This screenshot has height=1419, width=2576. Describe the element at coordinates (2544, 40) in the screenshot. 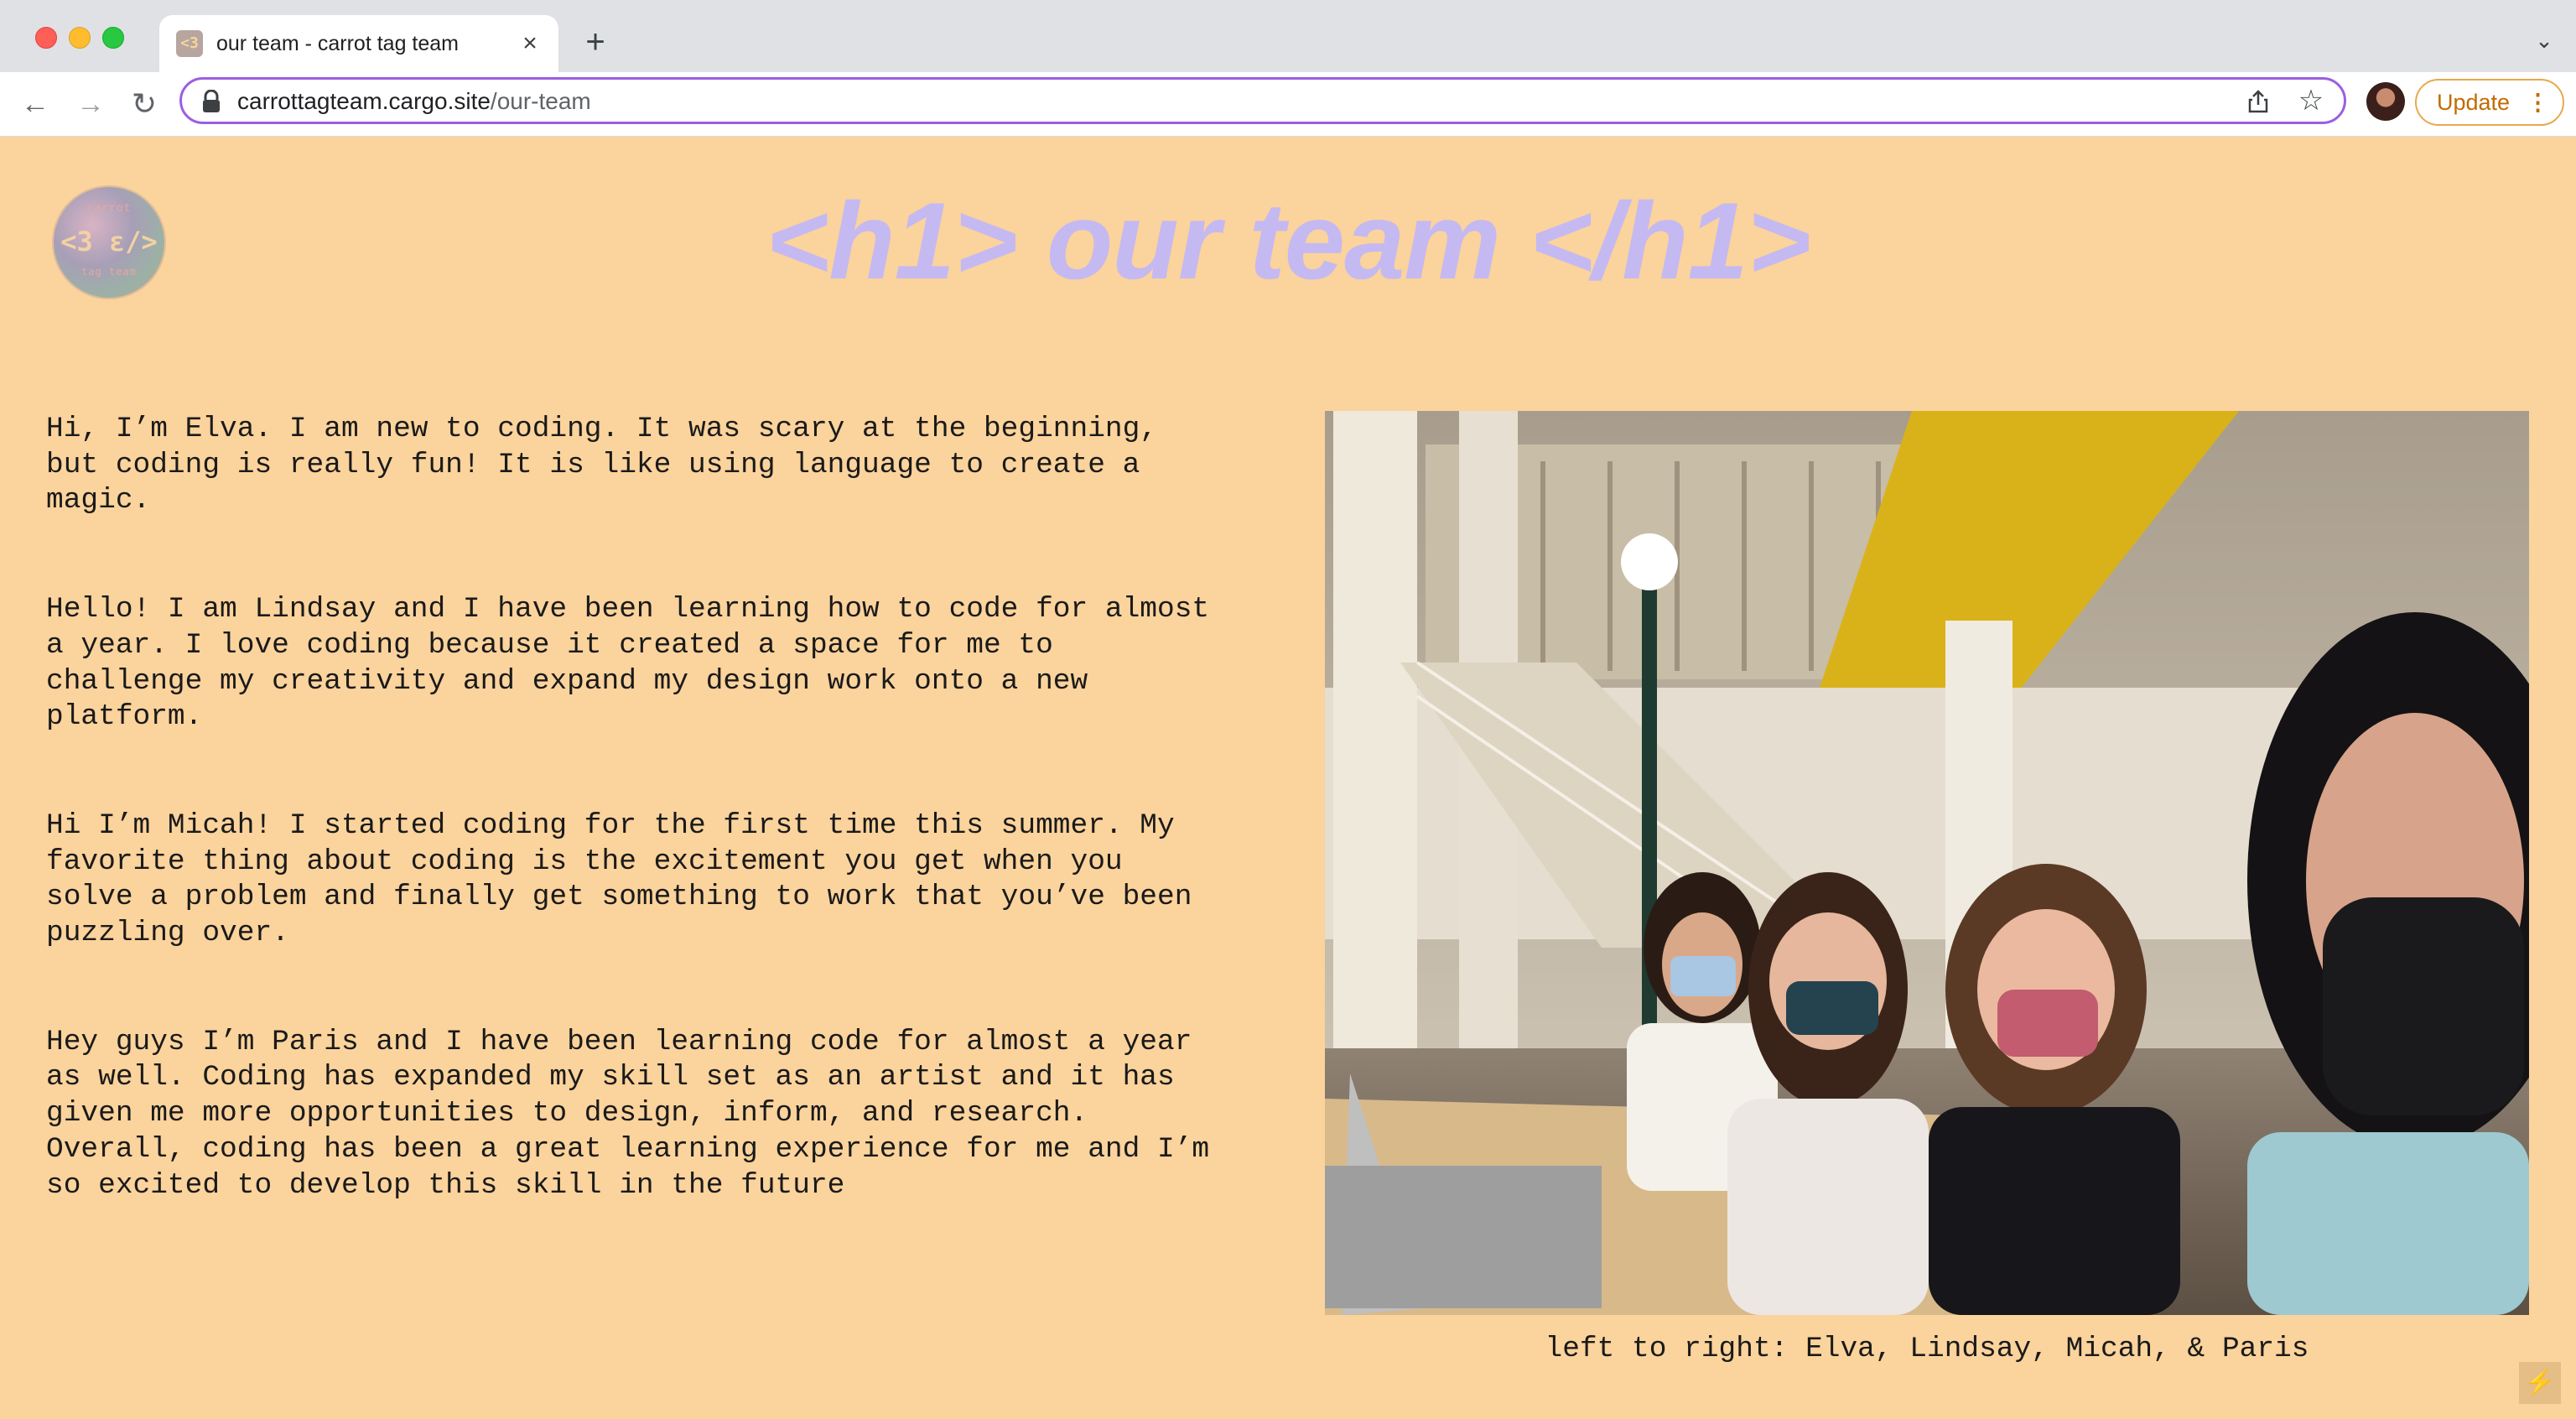

I see `tab-search-chevron-icon: ⌄` at that location.